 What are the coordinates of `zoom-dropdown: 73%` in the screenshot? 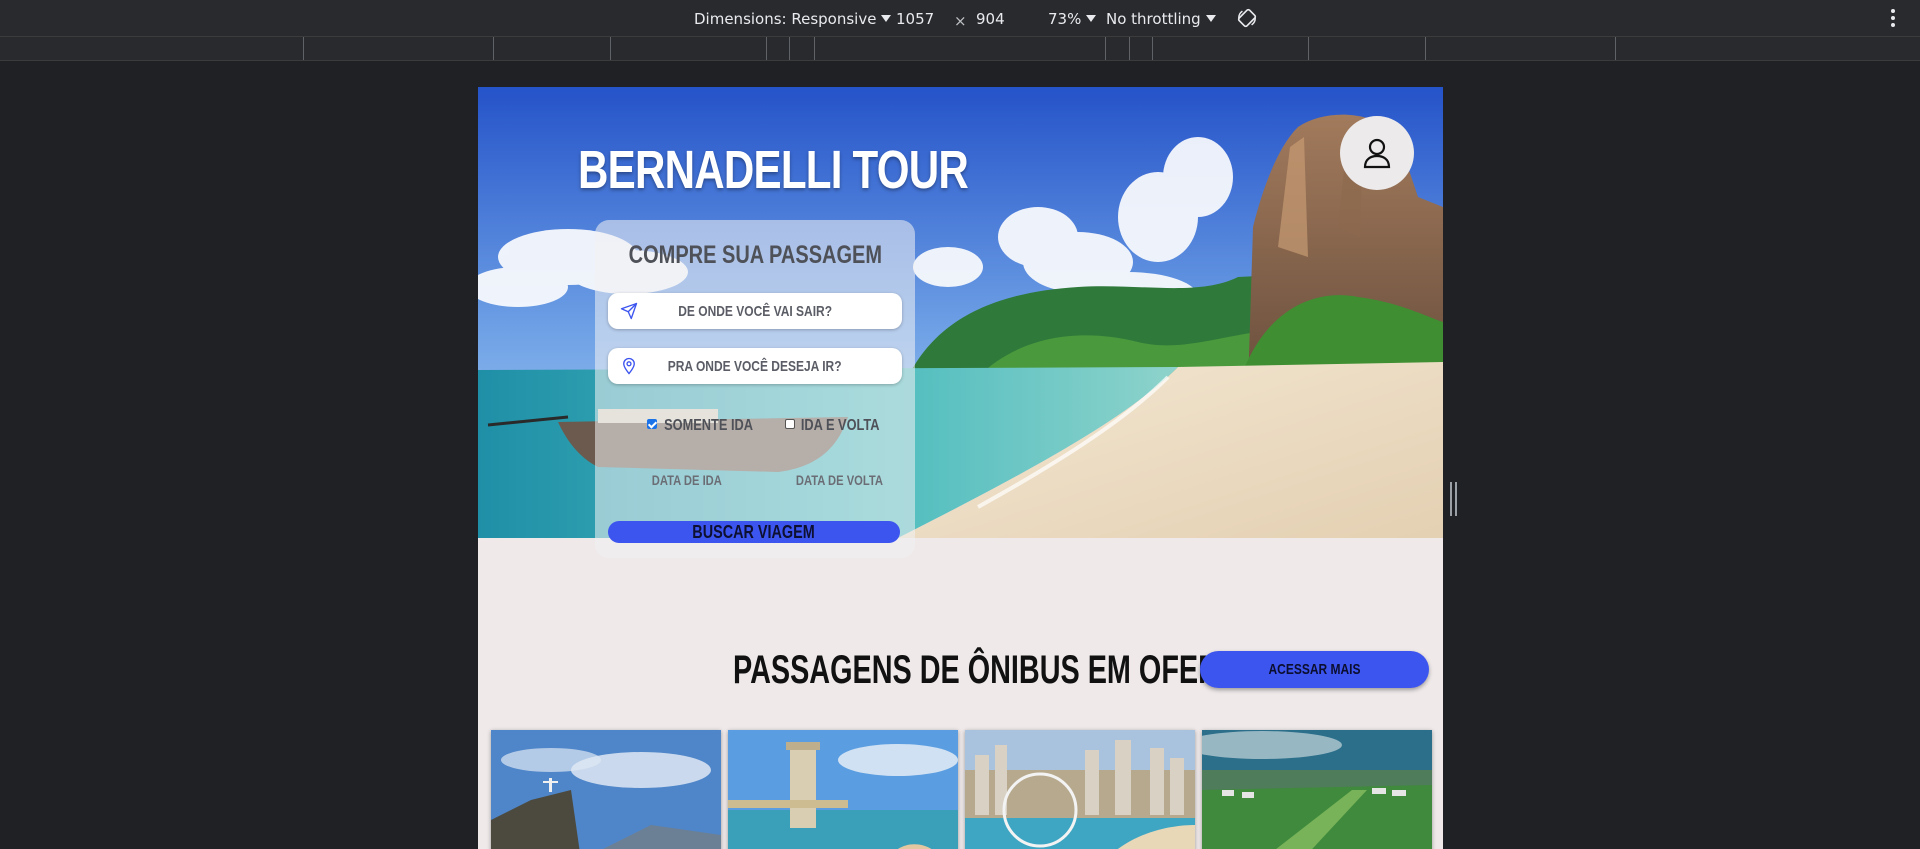 It's located at (1072, 19).